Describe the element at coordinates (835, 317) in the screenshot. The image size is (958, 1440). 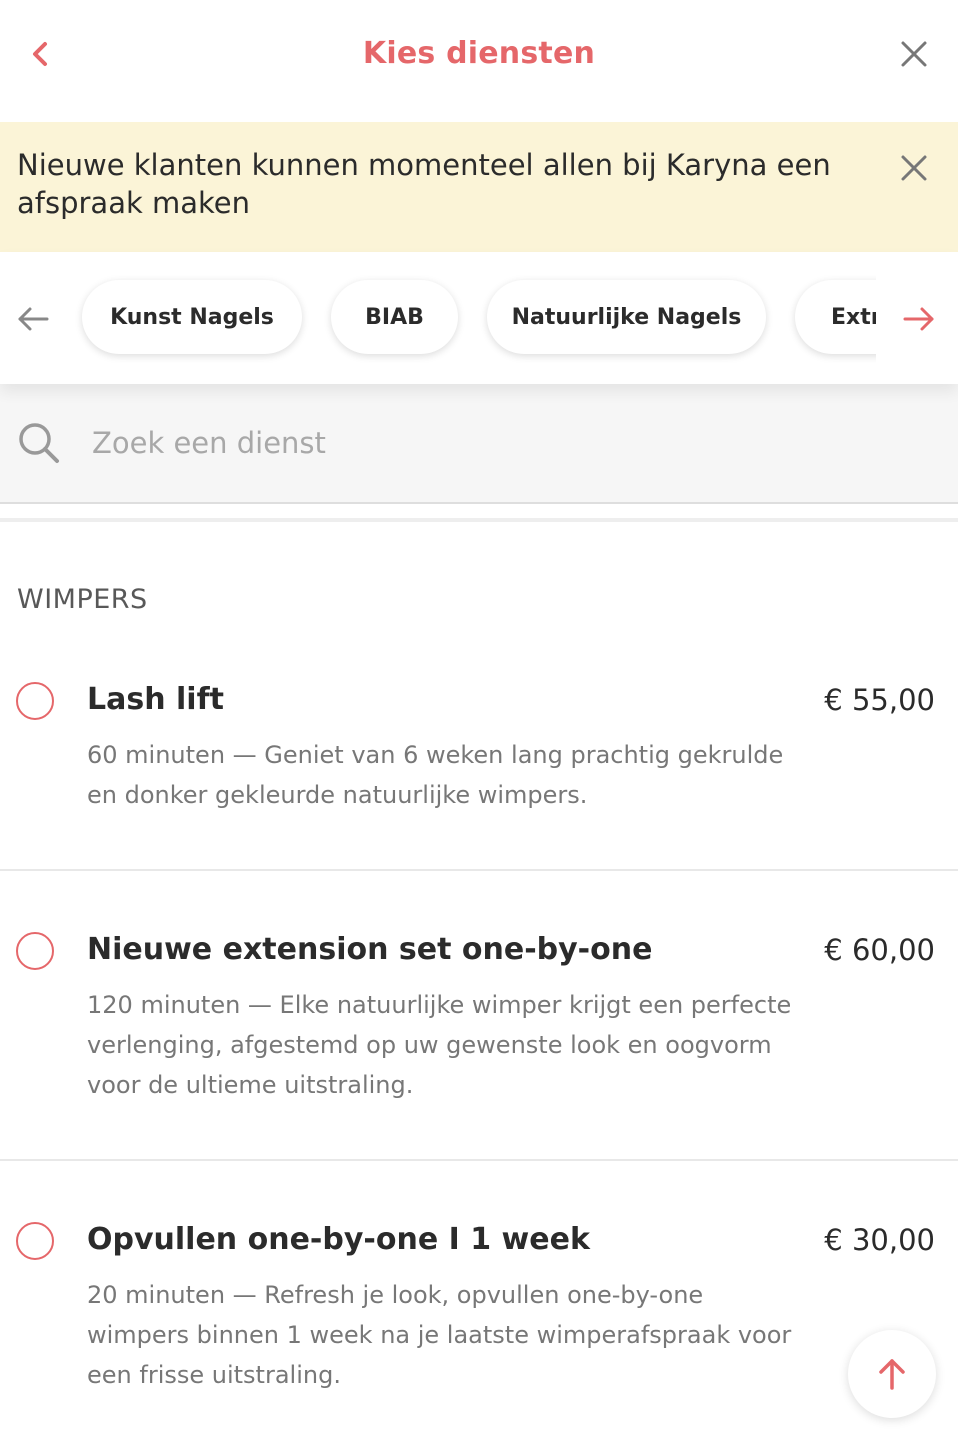
I see `category-chip: Extr` at that location.